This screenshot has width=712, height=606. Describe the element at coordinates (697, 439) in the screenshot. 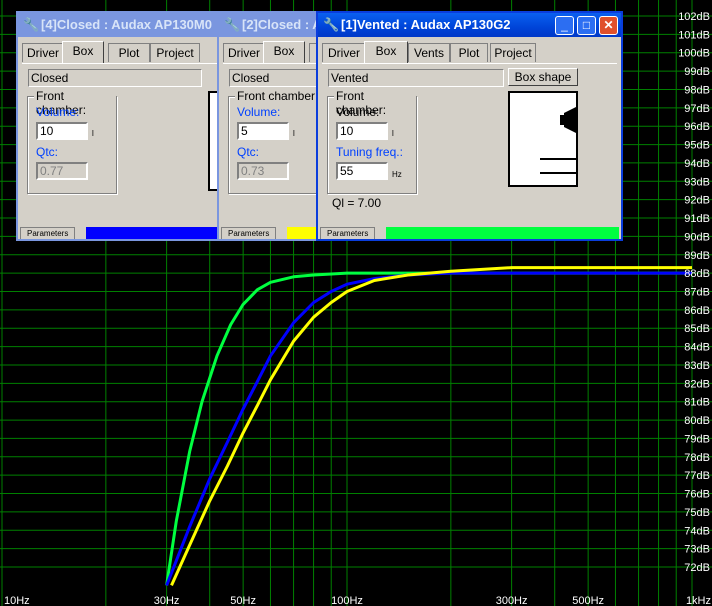

I see `y-tick-label: 79dB` at that location.